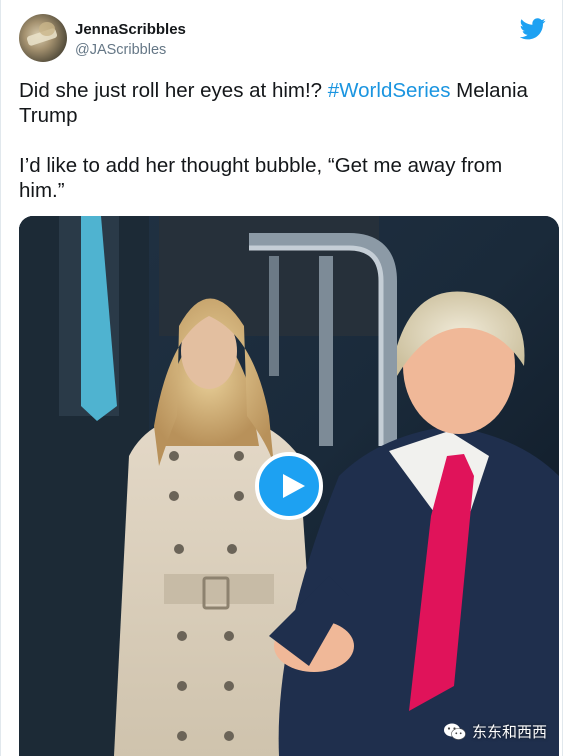 The height and width of the screenshot is (756, 563). Describe the element at coordinates (389, 90) in the screenshot. I see `hashtag-link: #WorldSeries` at that location.